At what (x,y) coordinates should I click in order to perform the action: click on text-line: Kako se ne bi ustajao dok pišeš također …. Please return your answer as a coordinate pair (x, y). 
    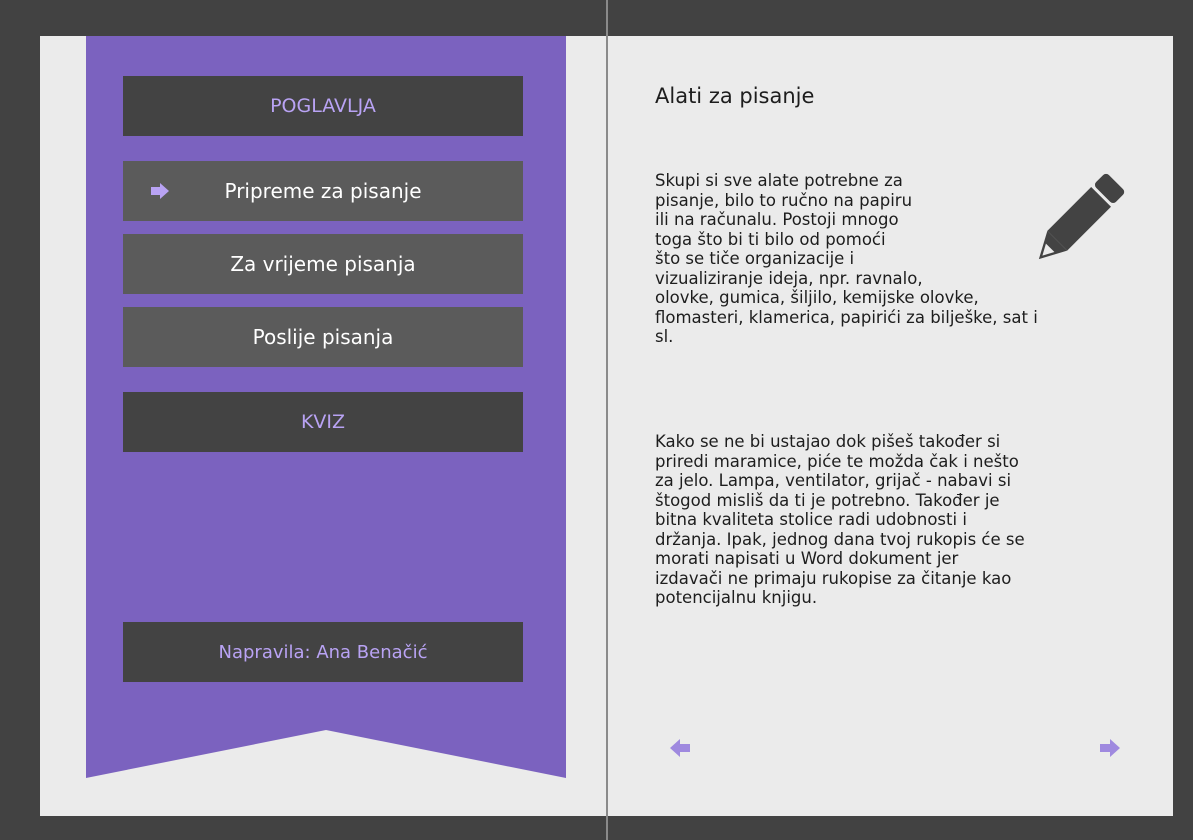
    Looking at the image, I should click on (828, 441).